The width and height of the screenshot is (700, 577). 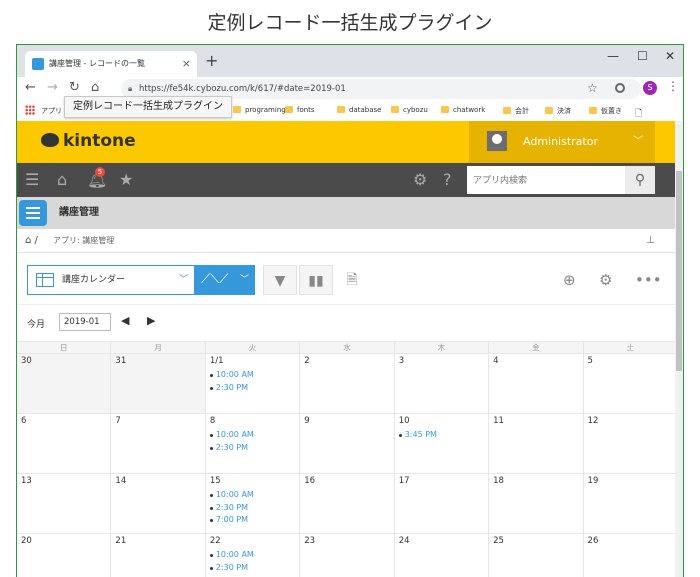 What do you see at coordinates (535, 555) in the screenshot?
I see `calendar-day: 25` at bounding box center [535, 555].